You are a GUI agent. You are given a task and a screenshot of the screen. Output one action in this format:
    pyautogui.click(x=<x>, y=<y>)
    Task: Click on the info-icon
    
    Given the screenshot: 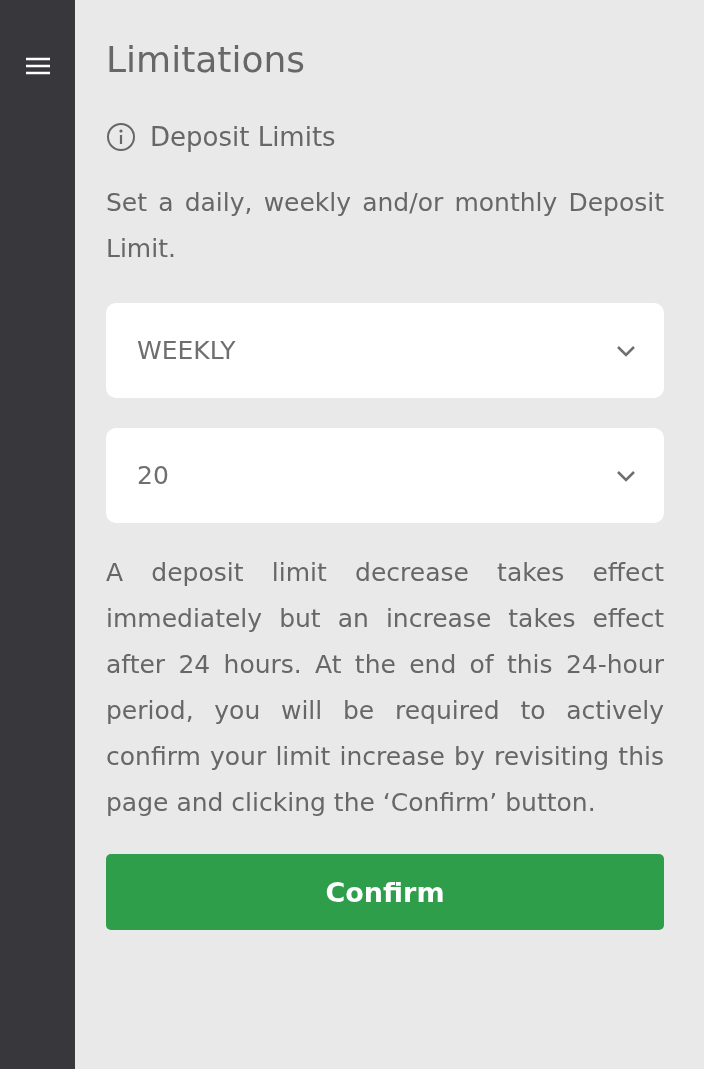 What is the action you would take?
    pyautogui.click(x=121, y=137)
    